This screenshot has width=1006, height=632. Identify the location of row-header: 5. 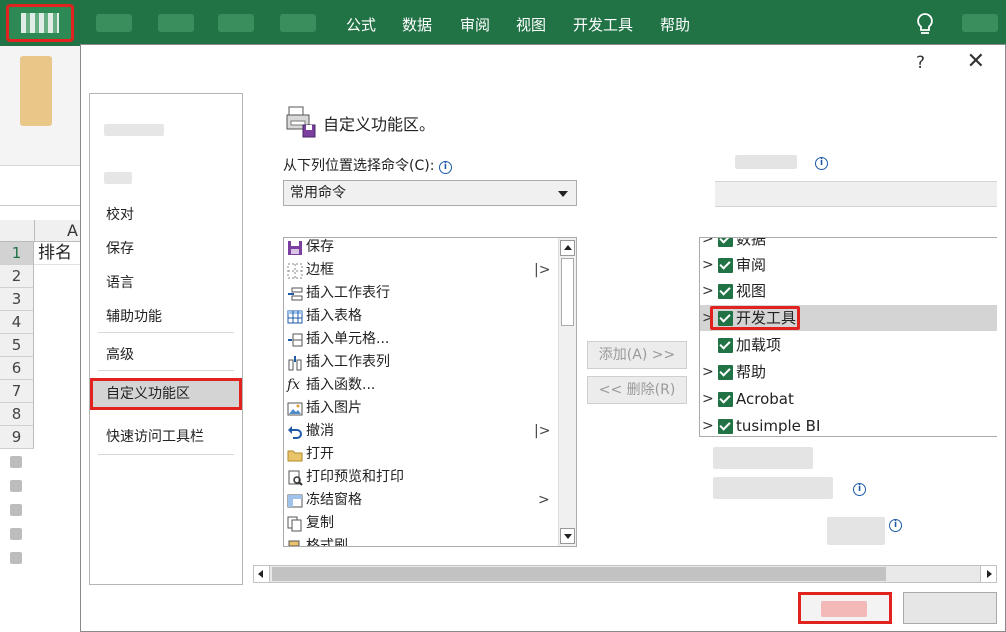
(17, 345).